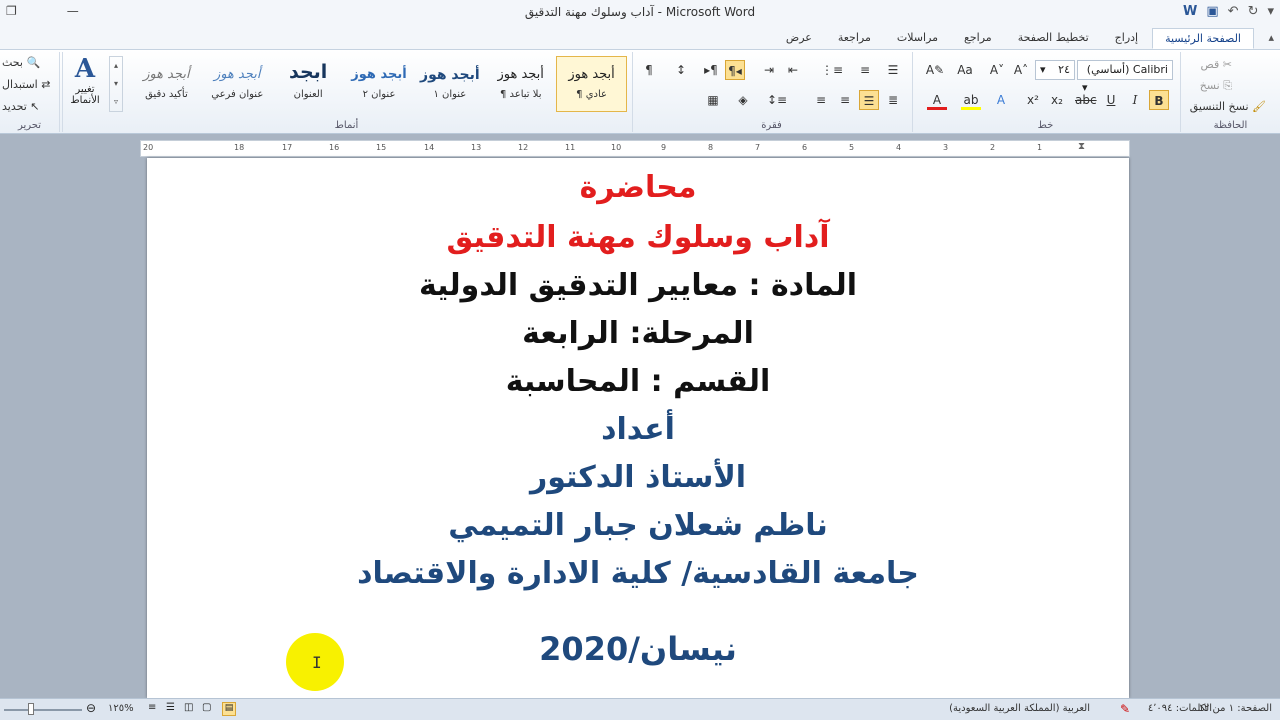 The width and height of the screenshot is (1280, 720). What do you see at coordinates (237, 94) in the screenshot?
I see `style-name: عنوان فرعي` at bounding box center [237, 94].